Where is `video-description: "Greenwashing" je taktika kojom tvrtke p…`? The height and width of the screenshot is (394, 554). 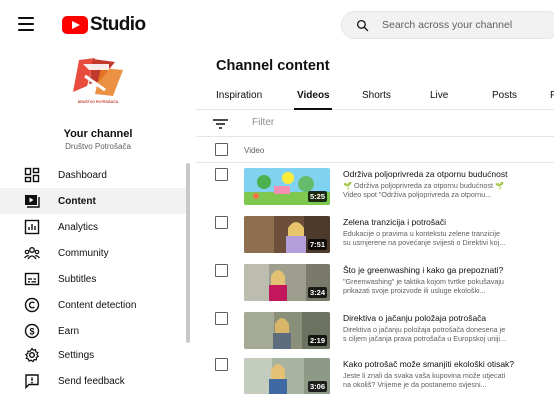
video-description: "Greenwashing" je taktika kojom tvrtke p… is located at coordinates (423, 286).